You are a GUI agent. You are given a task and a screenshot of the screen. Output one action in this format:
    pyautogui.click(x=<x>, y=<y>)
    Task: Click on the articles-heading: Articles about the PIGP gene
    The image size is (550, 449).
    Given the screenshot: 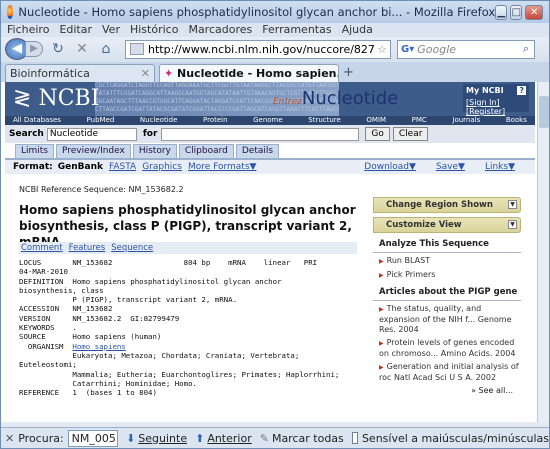 What is the action you would take?
    pyautogui.click(x=448, y=292)
    